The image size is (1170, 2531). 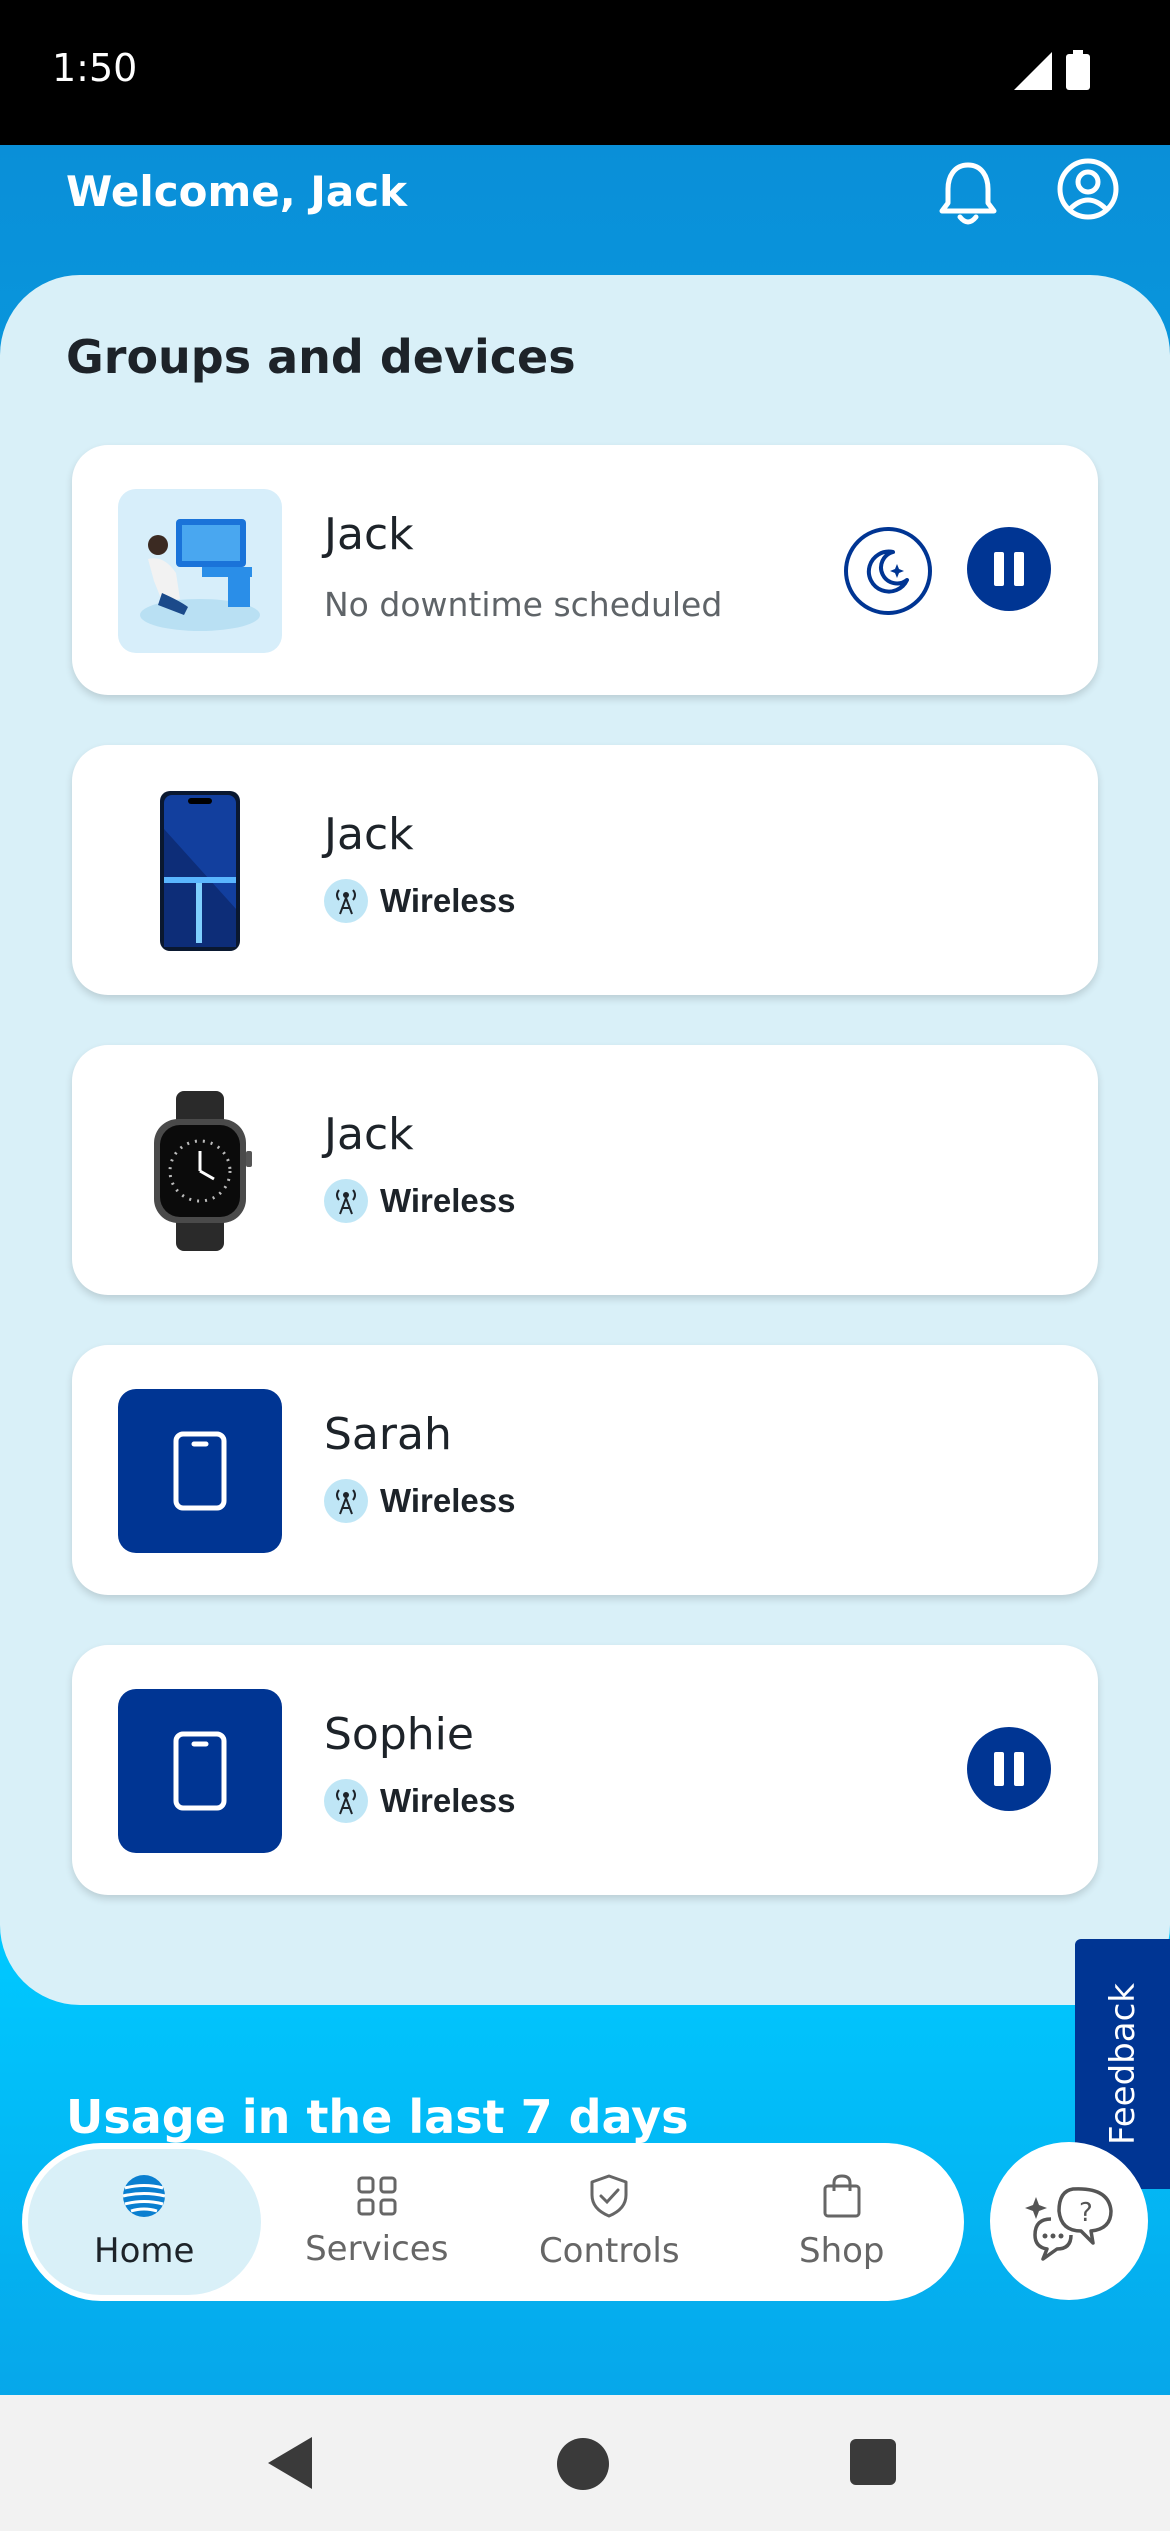 What do you see at coordinates (1122, 2064) in the screenshot?
I see `feedback-label: Feedback` at bounding box center [1122, 2064].